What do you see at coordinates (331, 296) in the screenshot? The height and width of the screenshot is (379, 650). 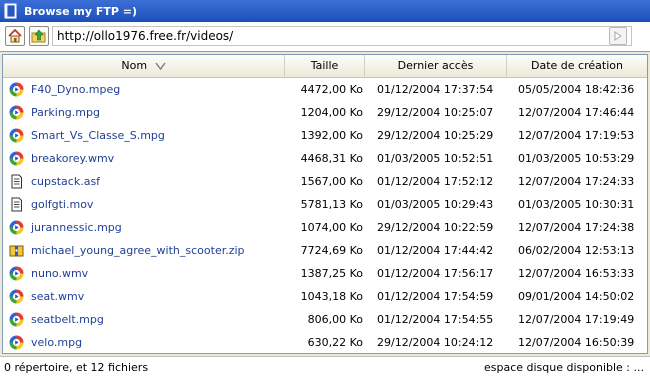 I see `file-size: 1043,18 Ko` at bounding box center [331, 296].